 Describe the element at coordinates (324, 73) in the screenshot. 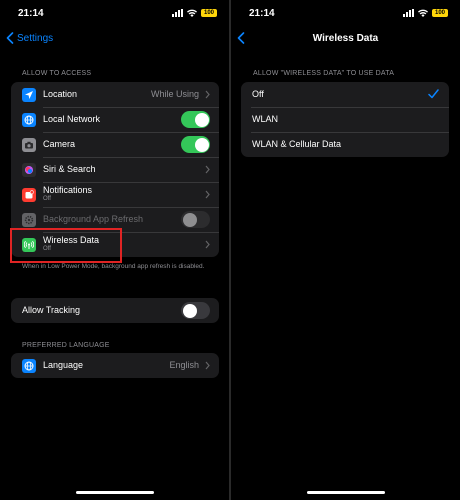

I see `use-data-header: ALLOW "WIRELESS DATA" TO USE DATA` at that location.